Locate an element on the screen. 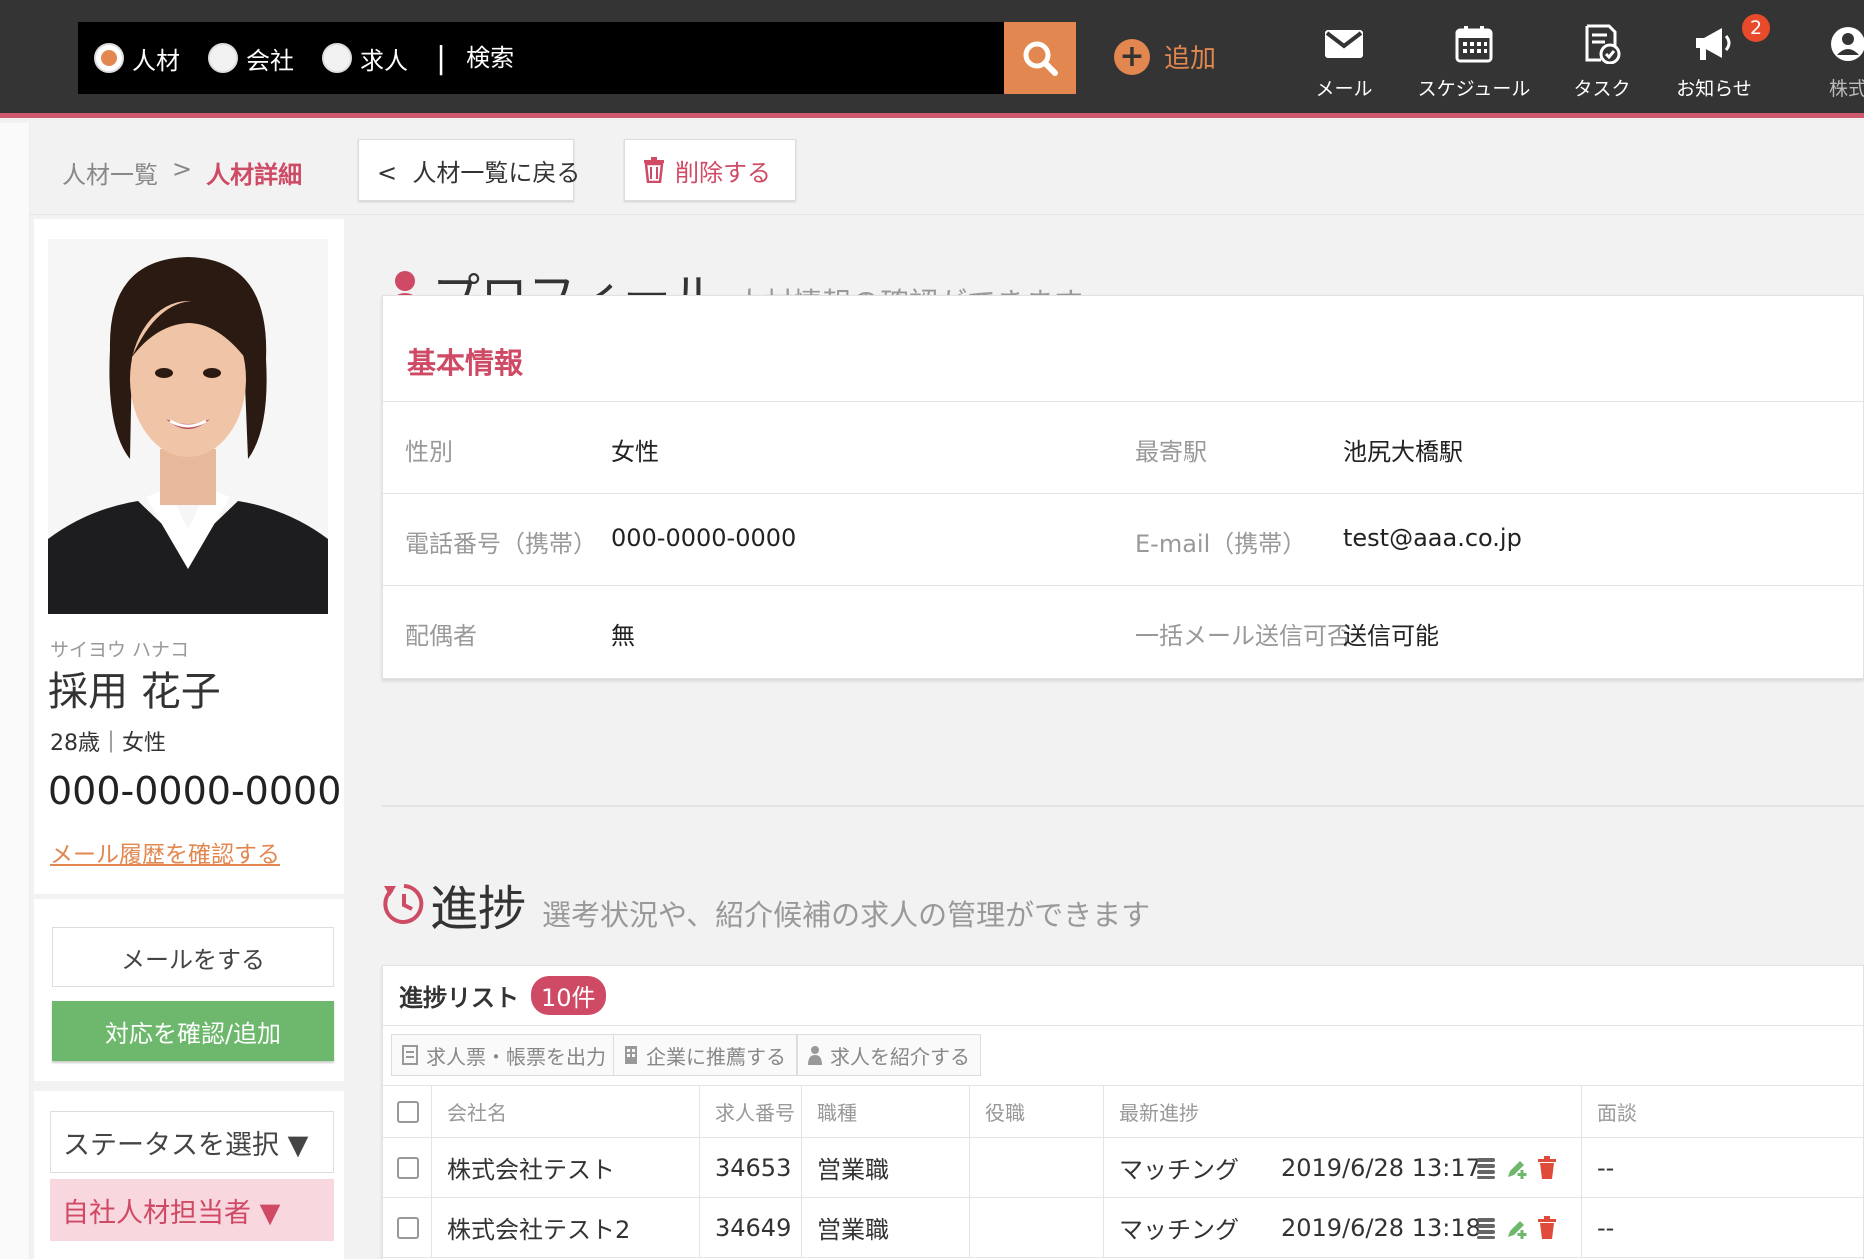  row-actions is located at coordinates (1513, 1227).